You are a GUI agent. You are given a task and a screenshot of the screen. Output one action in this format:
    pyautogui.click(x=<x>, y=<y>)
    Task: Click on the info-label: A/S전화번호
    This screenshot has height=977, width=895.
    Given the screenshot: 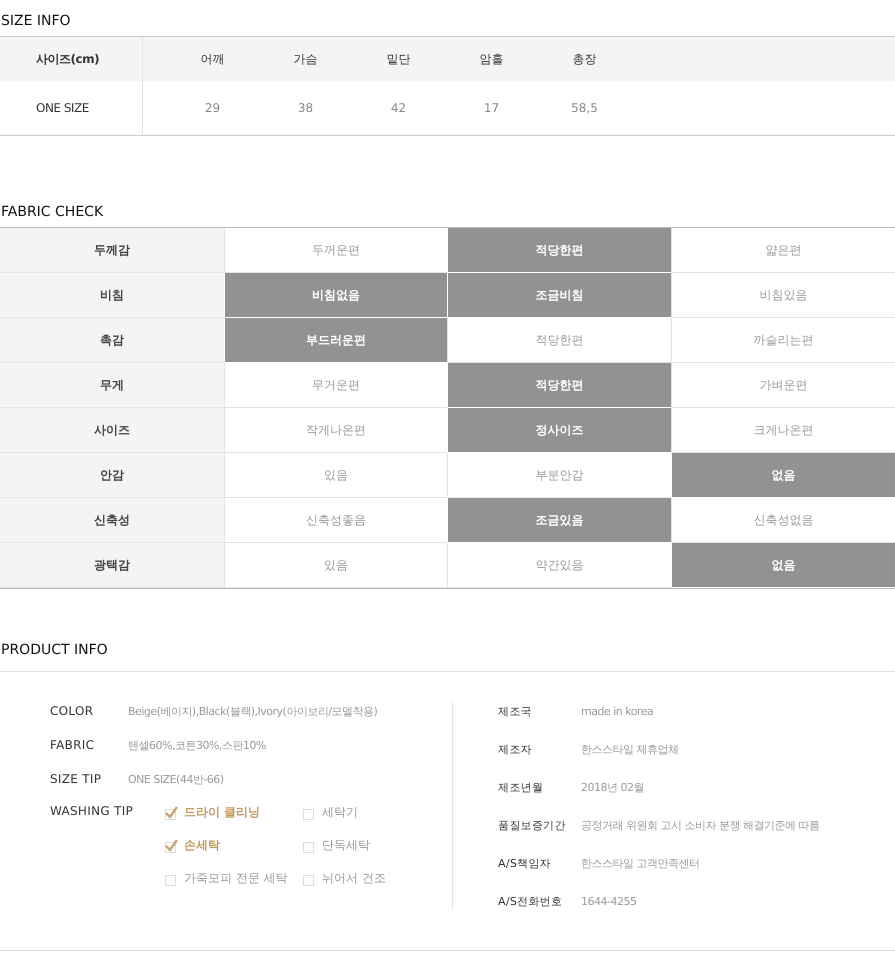 What is the action you would take?
    pyautogui.click(x=531, y=901)
    